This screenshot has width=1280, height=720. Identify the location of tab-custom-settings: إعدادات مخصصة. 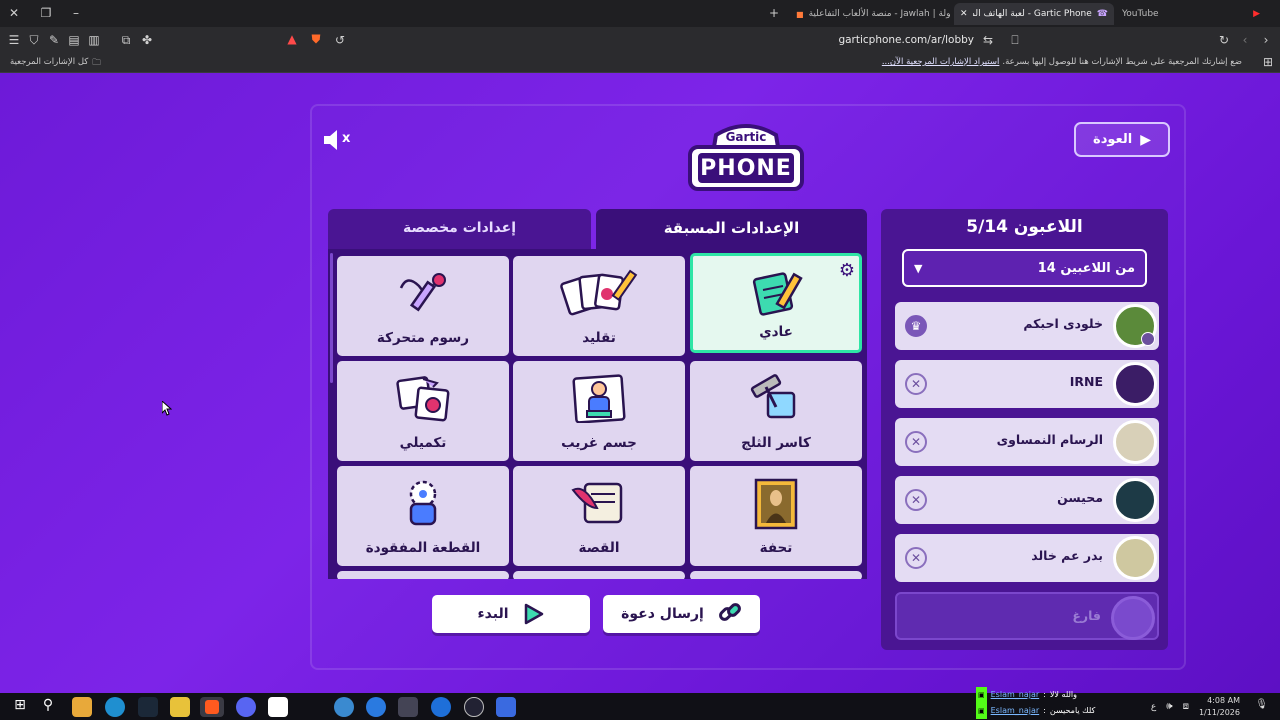
(459, 229).